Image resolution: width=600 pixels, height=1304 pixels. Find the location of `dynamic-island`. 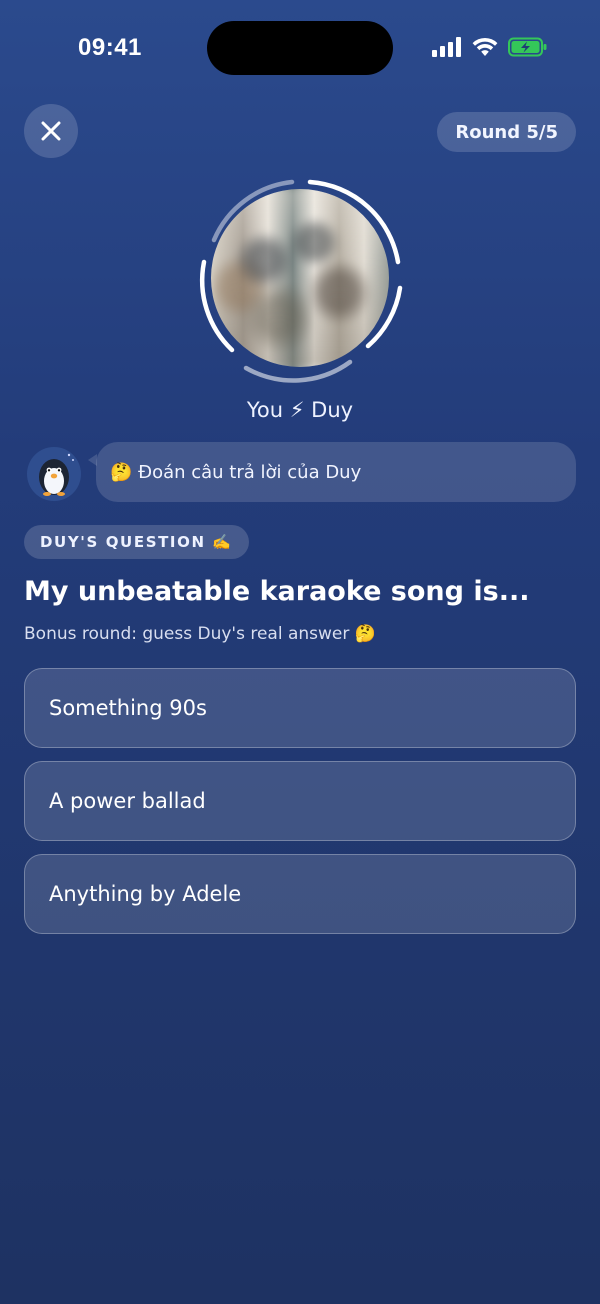

dynamic-island is located at coordinates (300, 48).